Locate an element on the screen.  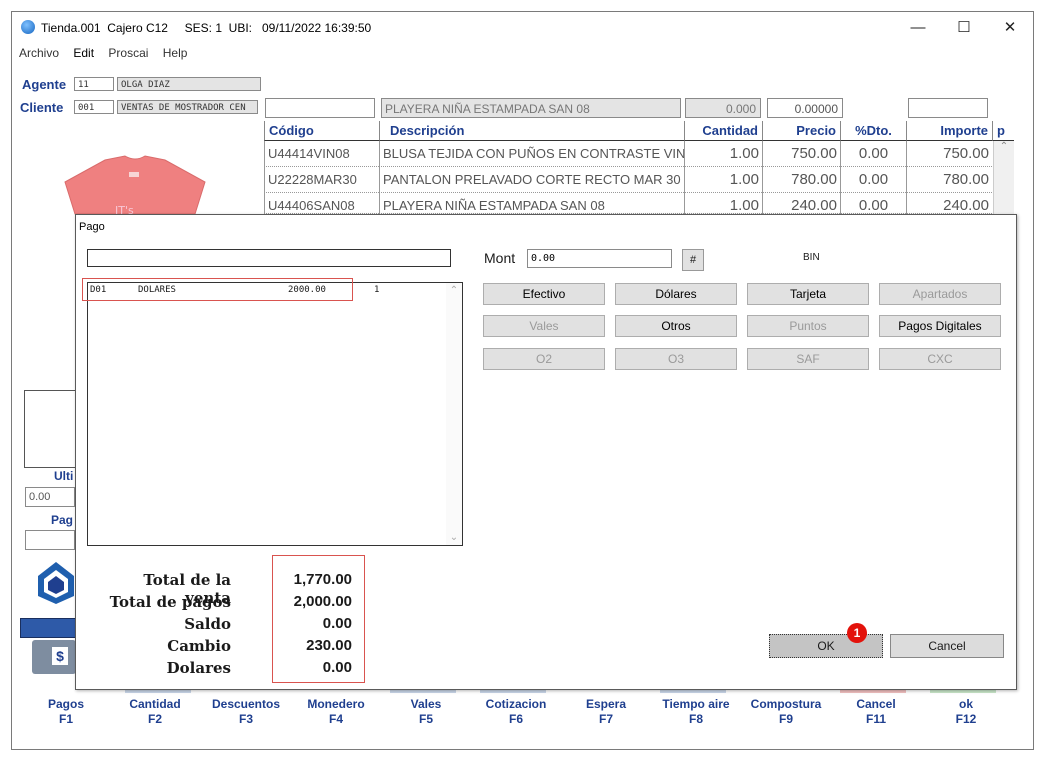
fkey-key: F12 is located at coordinates (966, 719).